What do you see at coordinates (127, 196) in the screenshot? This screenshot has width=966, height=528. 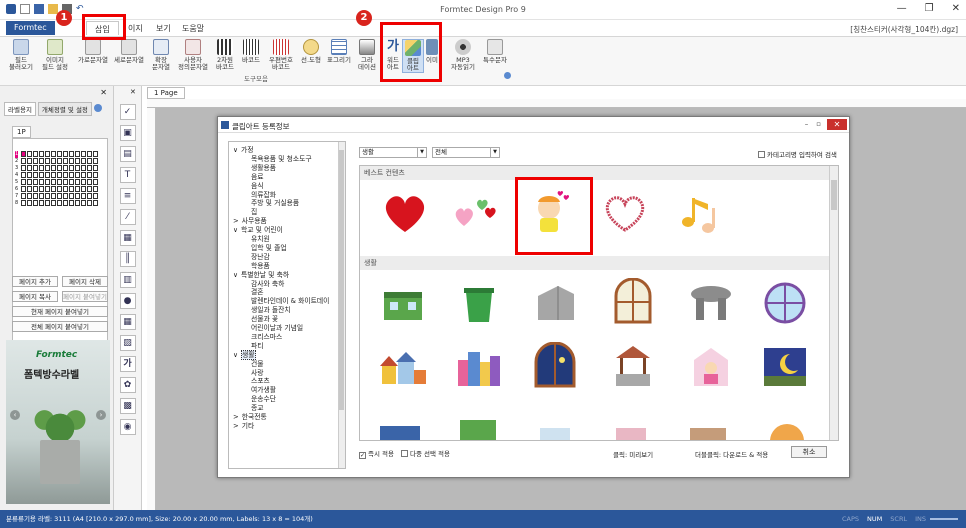 I see `extended-text-tool-icon: ≡` at bounding box center [127, 196].